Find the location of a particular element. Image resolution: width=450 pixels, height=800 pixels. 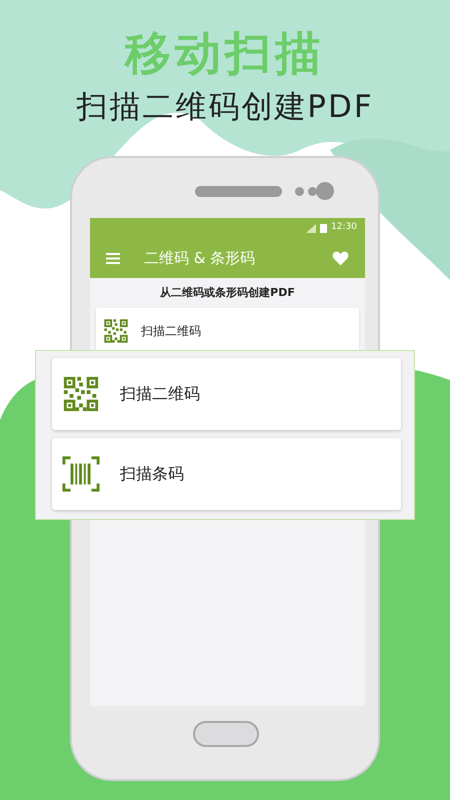

signal-icon is located at coordinates (311, 228).